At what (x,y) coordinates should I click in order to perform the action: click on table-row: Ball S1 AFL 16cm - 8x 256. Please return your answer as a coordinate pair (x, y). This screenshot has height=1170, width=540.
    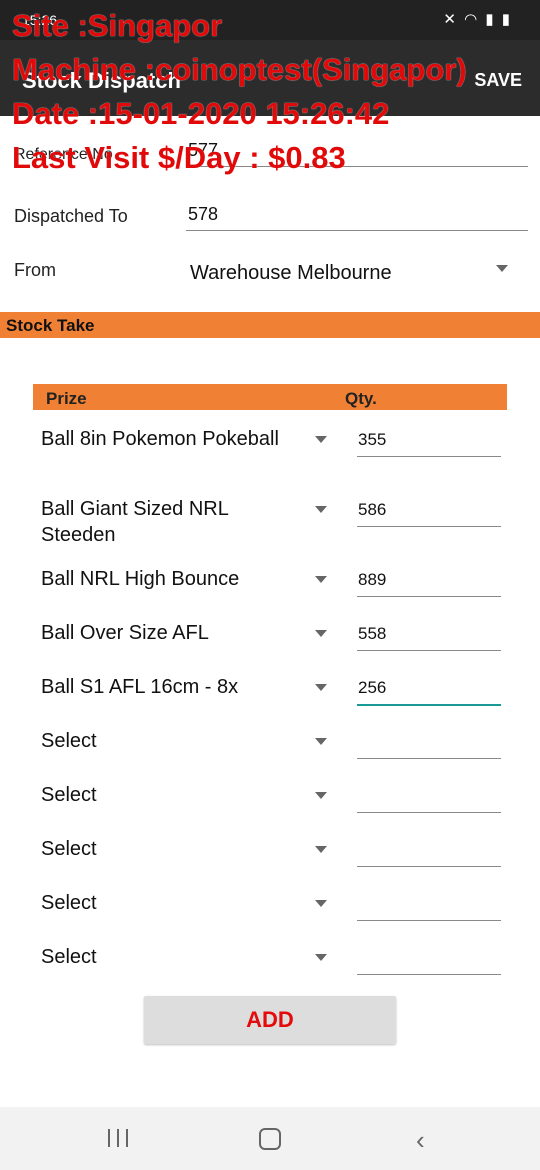
    Looking at the image, I should click on (270, 697).